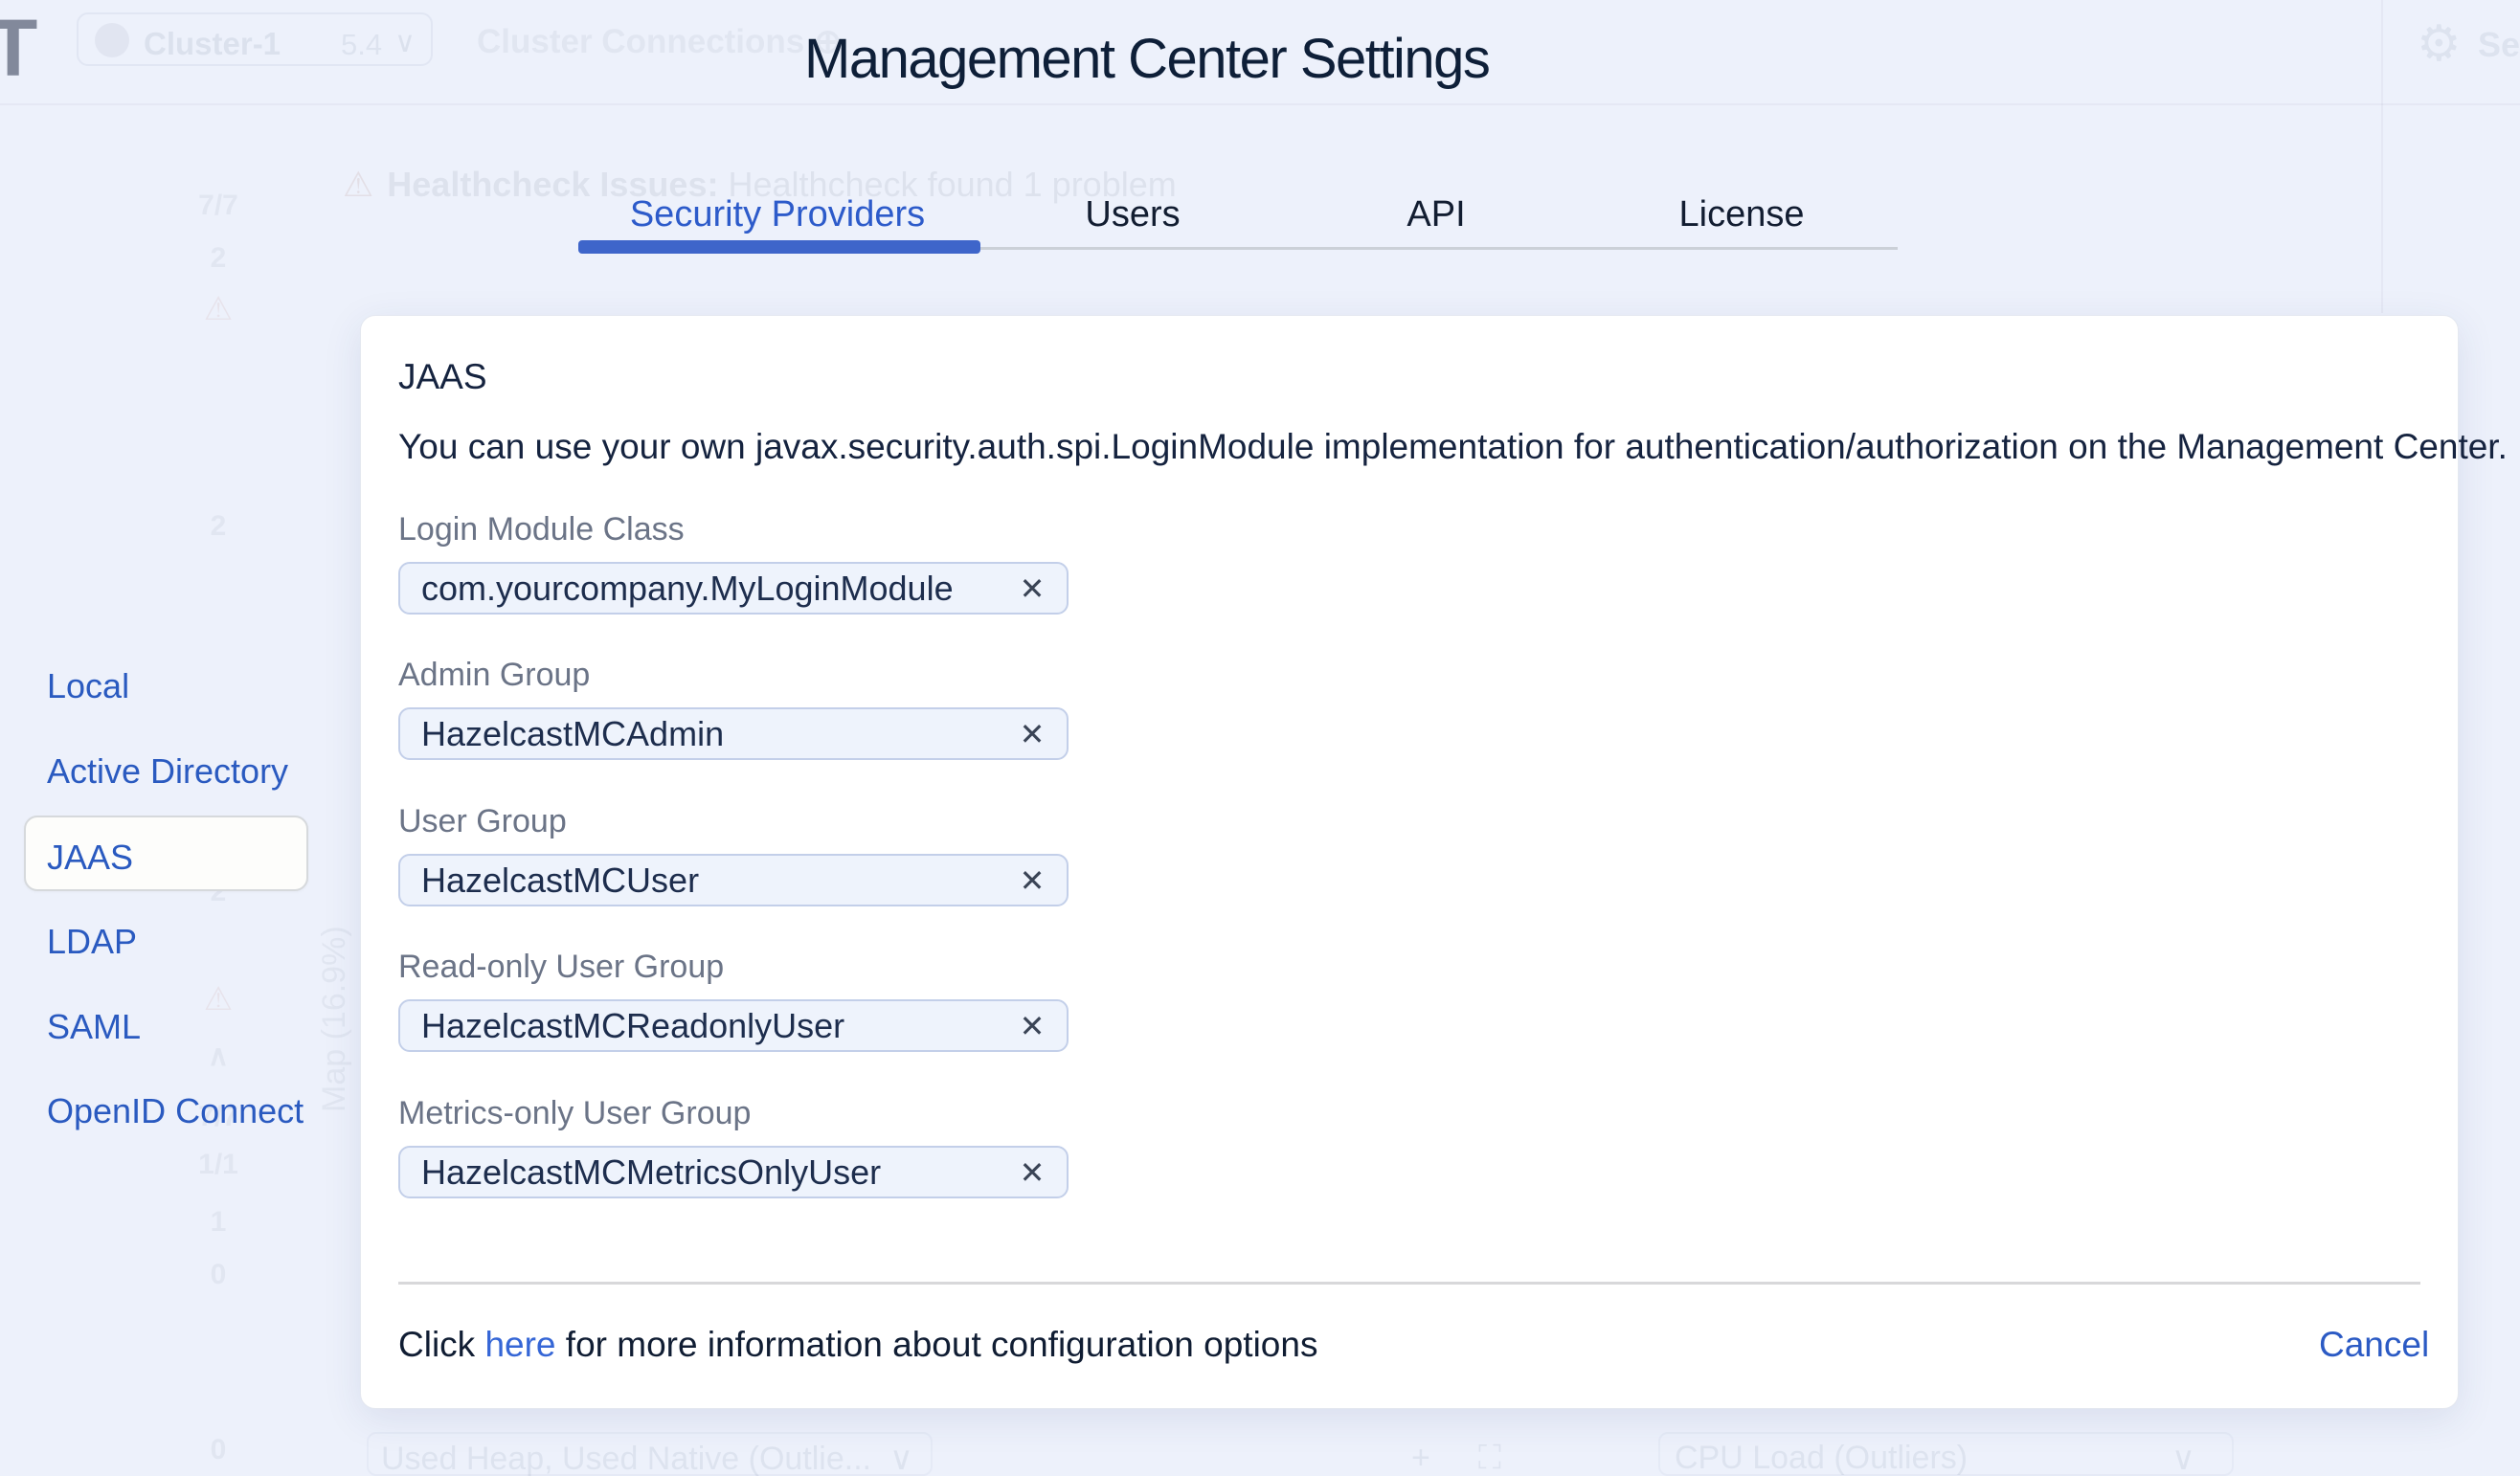 The height and width of the screenshot is (1476, 2520). Describe the element at coordinates (734, 880) in the screenshot. I see `user-group-input: HazelcastMCUser ✕` at that location.